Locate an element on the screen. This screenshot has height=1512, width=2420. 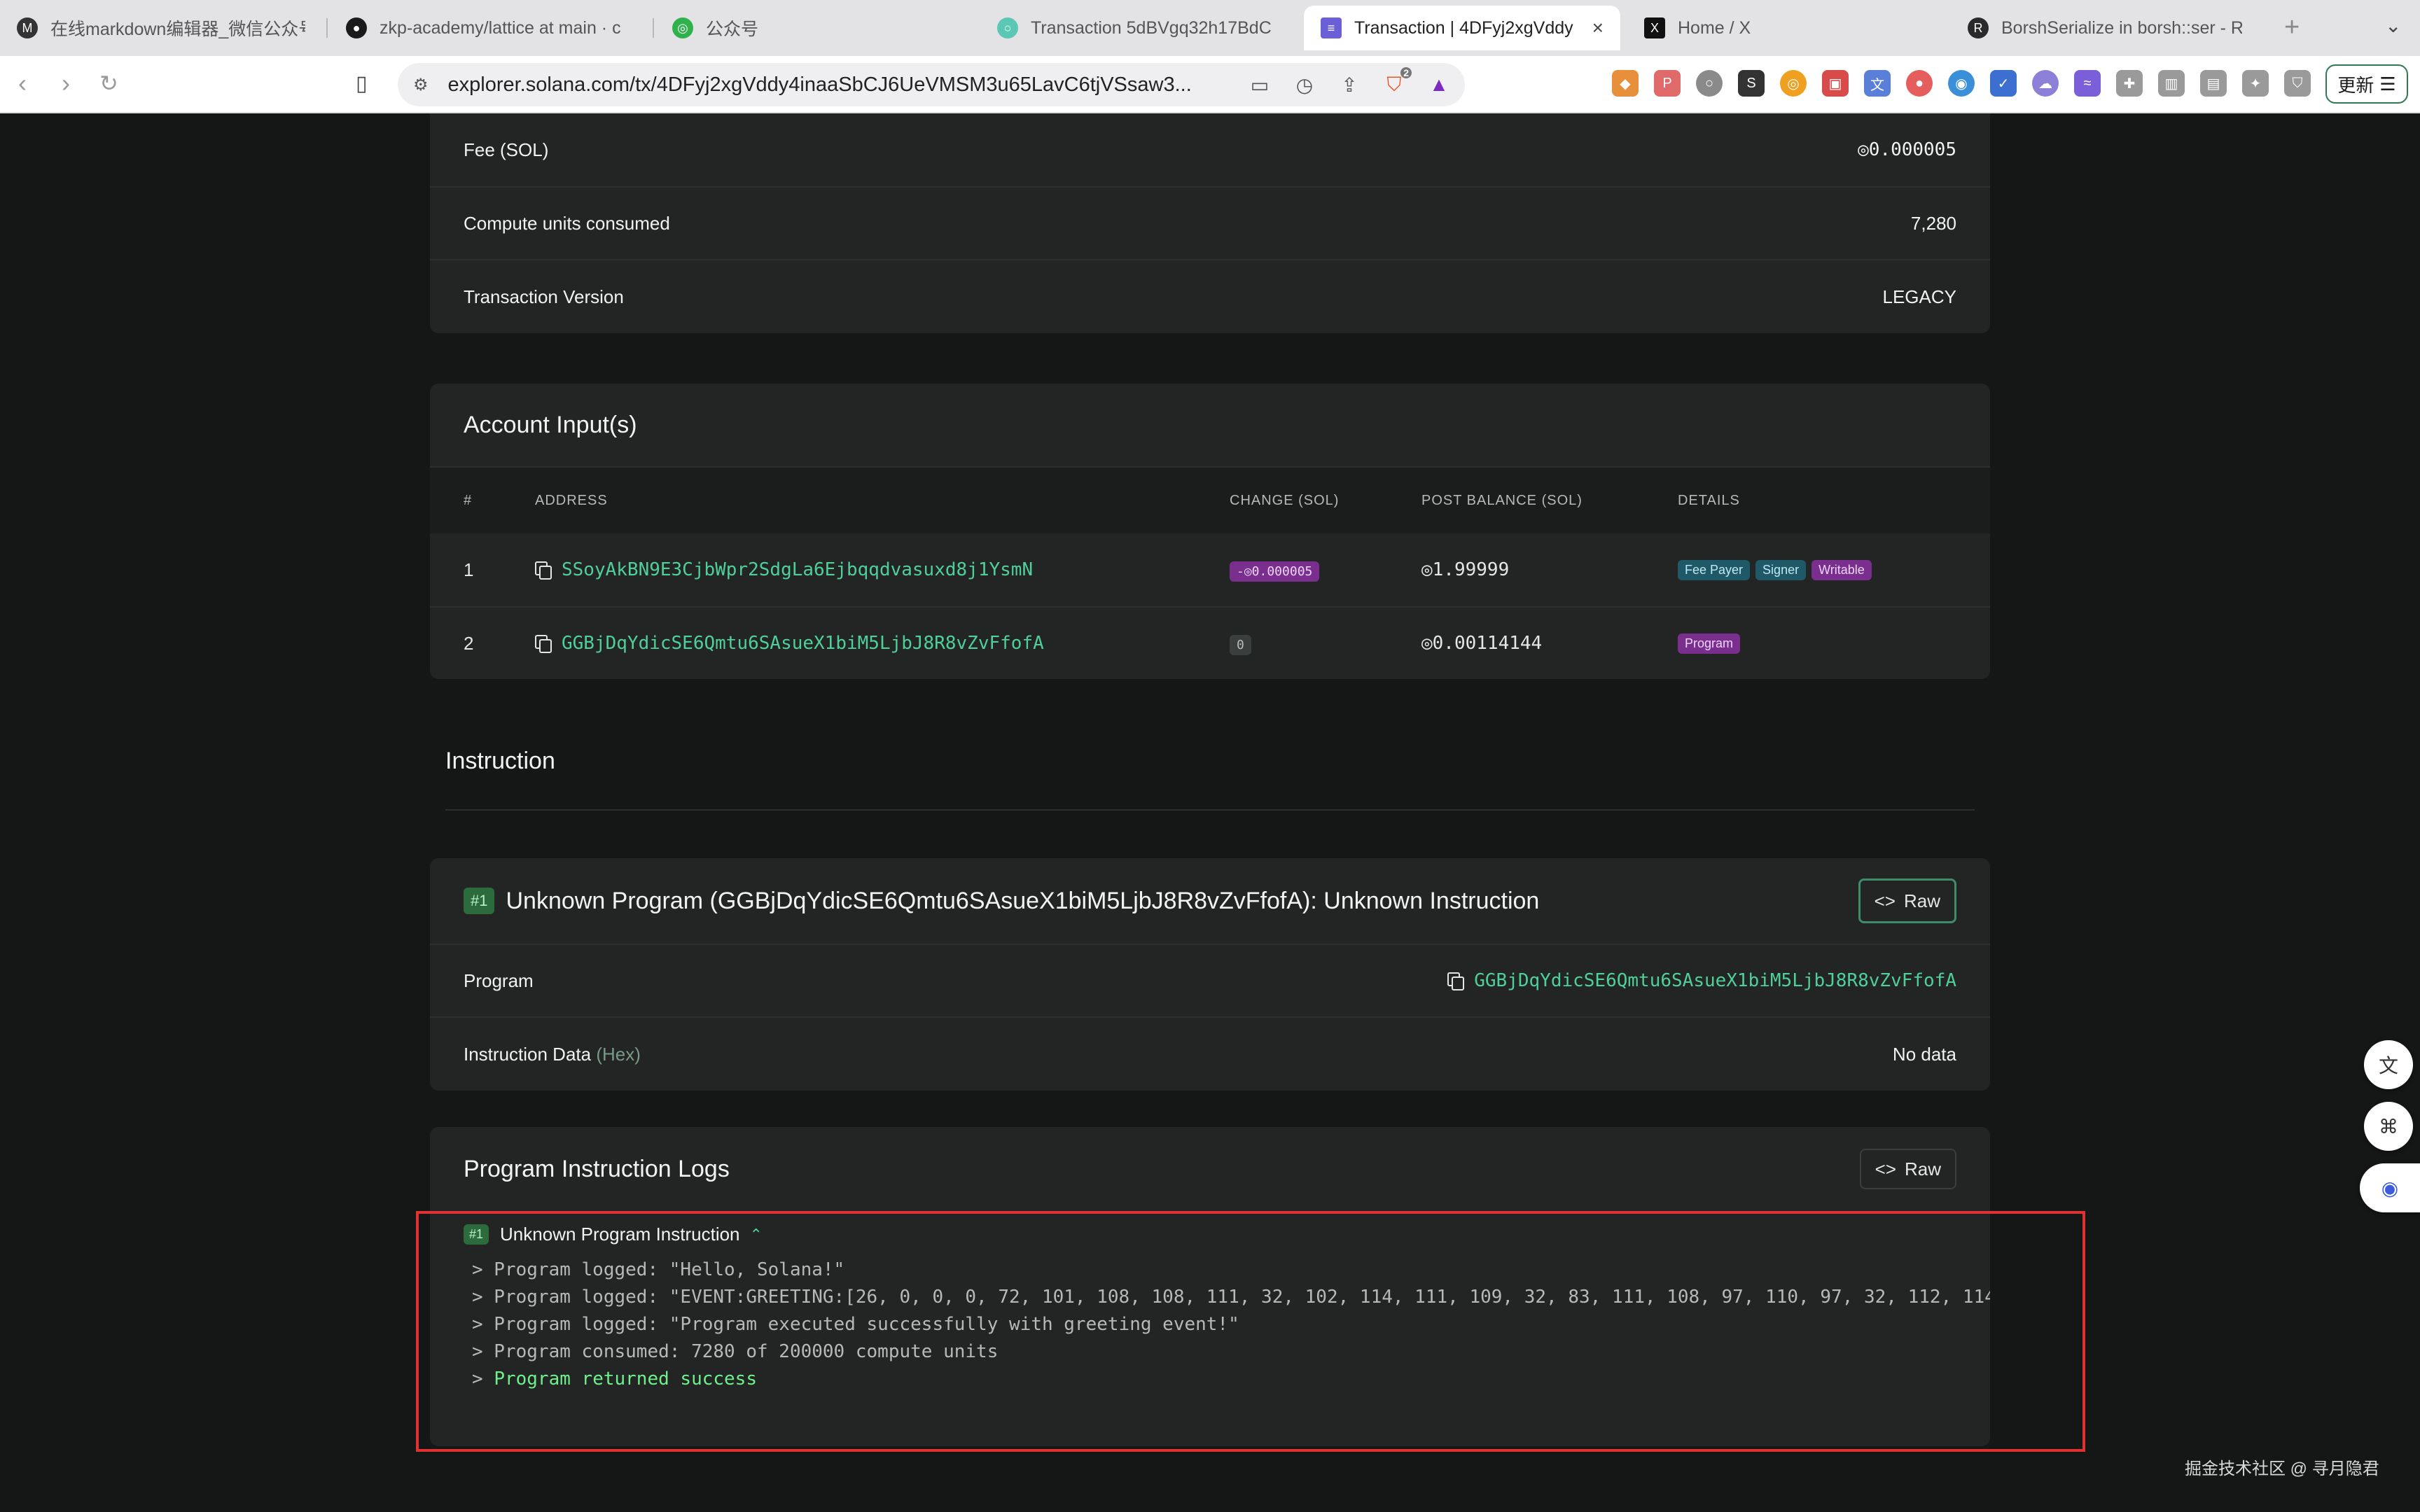
logs-raw-button: <> Raw is located at coordinates (1908, 1169).